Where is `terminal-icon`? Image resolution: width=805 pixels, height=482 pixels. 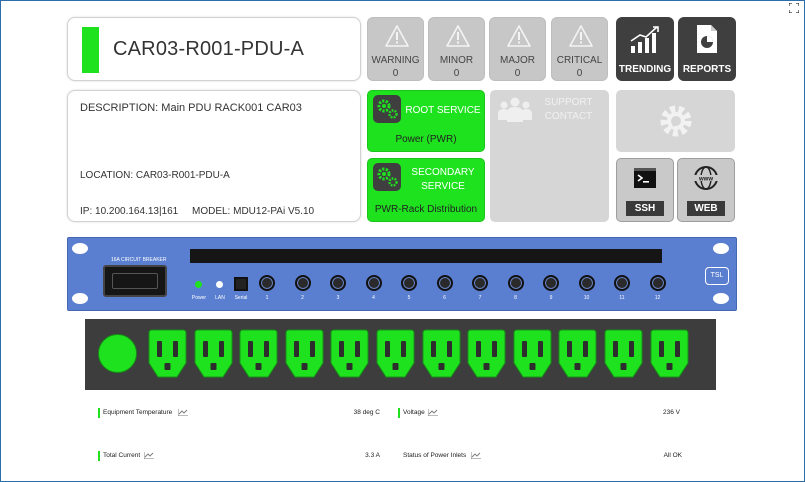 terminal-icon is located at coordinates (645, 178).